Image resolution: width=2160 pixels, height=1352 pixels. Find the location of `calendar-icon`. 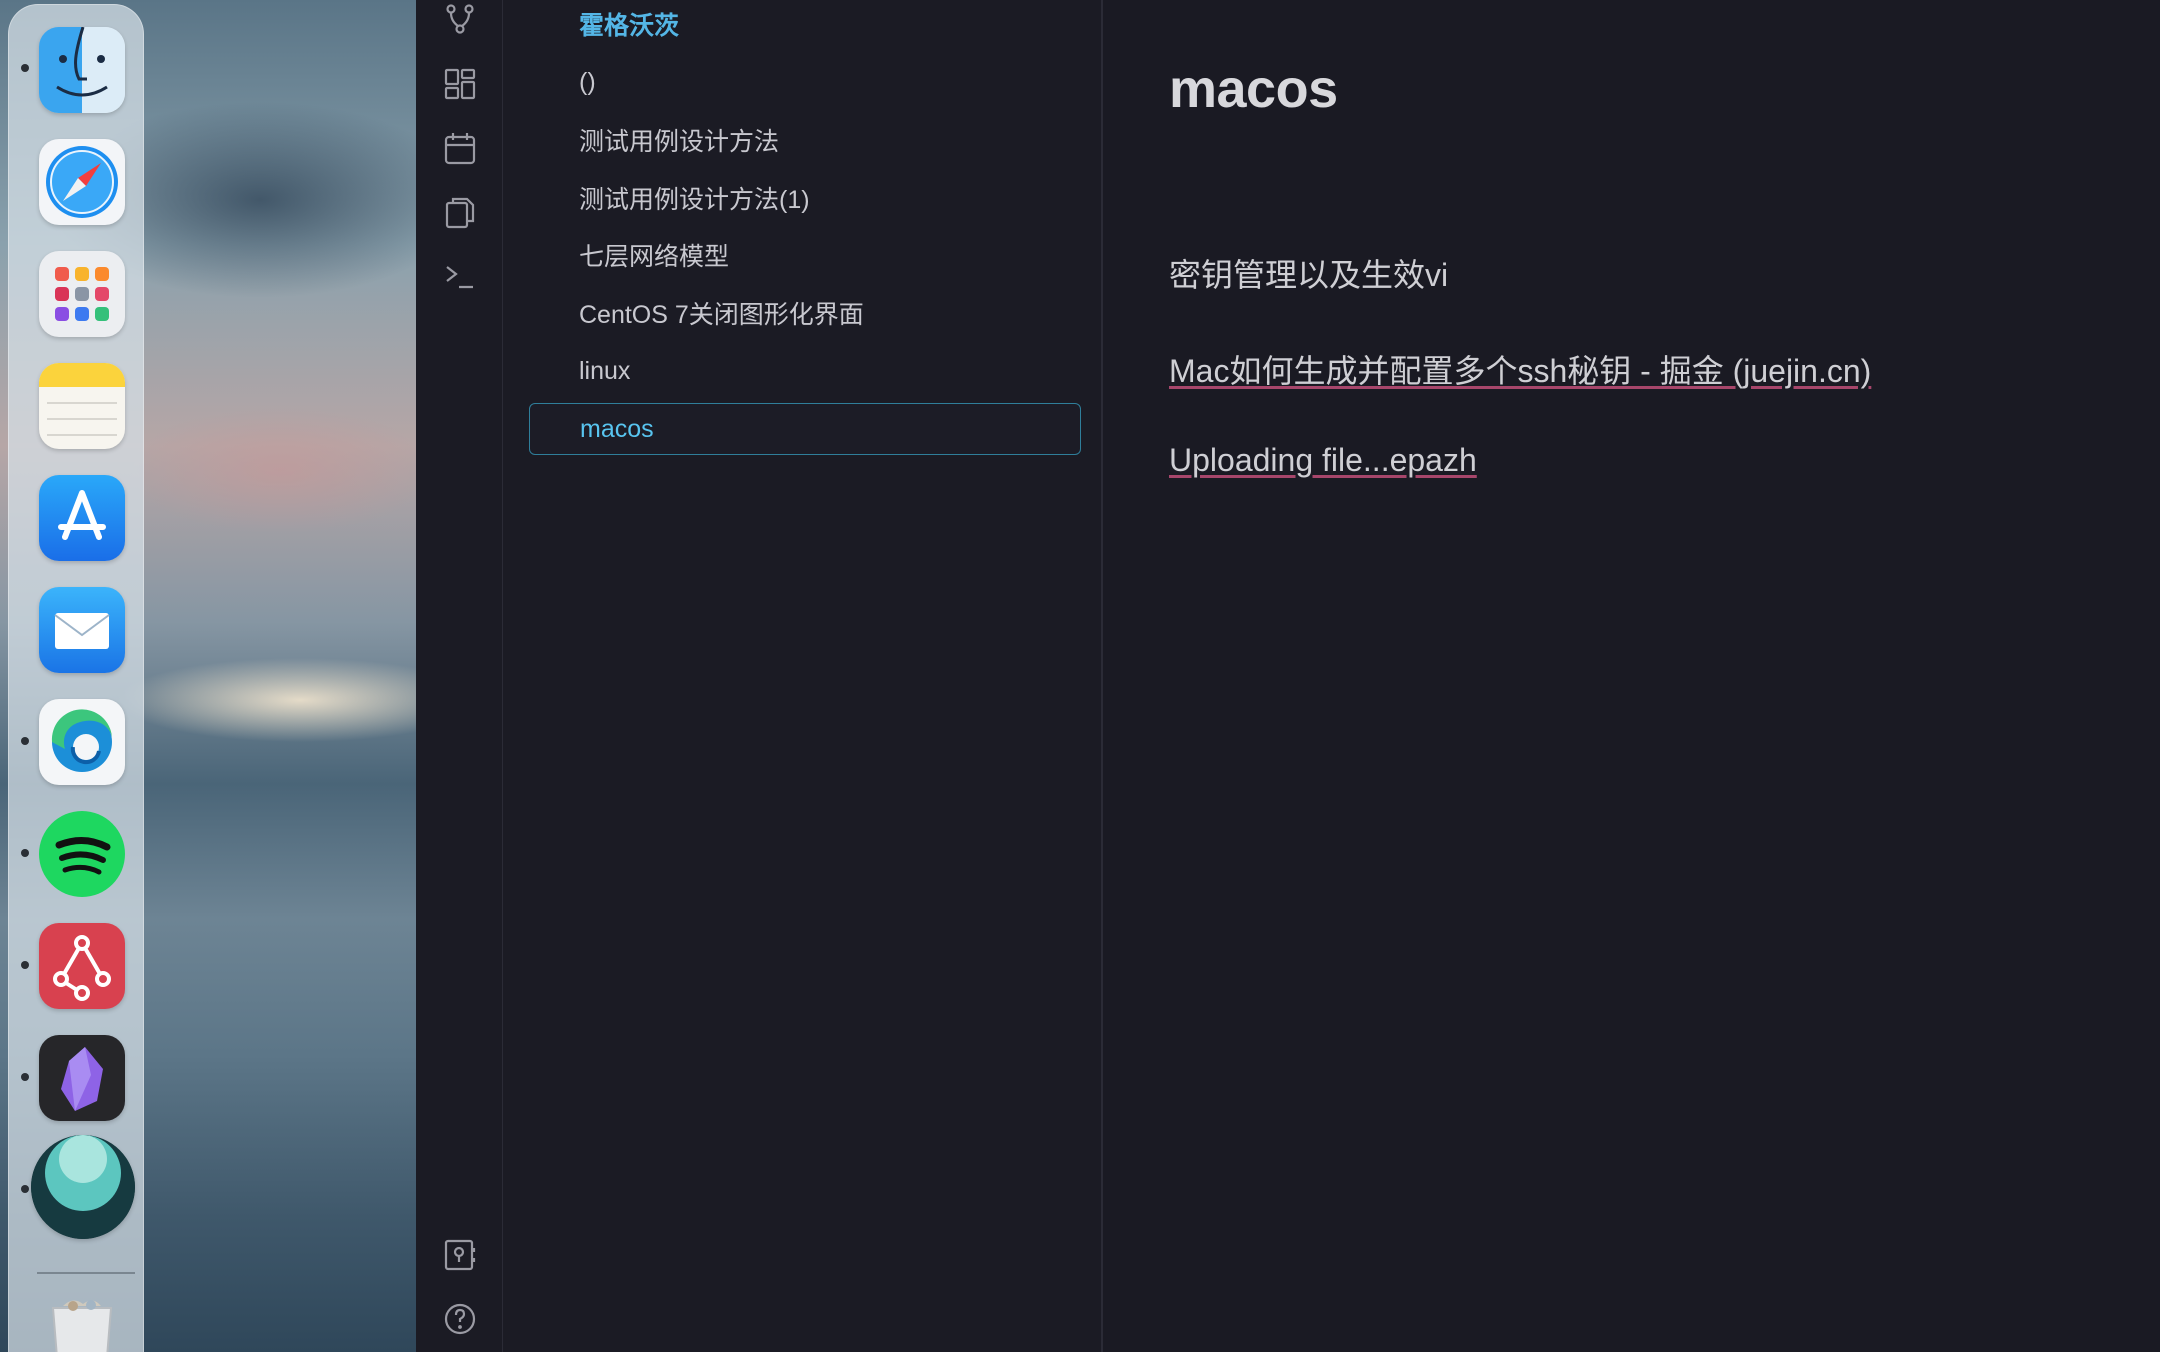

calendar-icon is located at coordinates (460, 148).